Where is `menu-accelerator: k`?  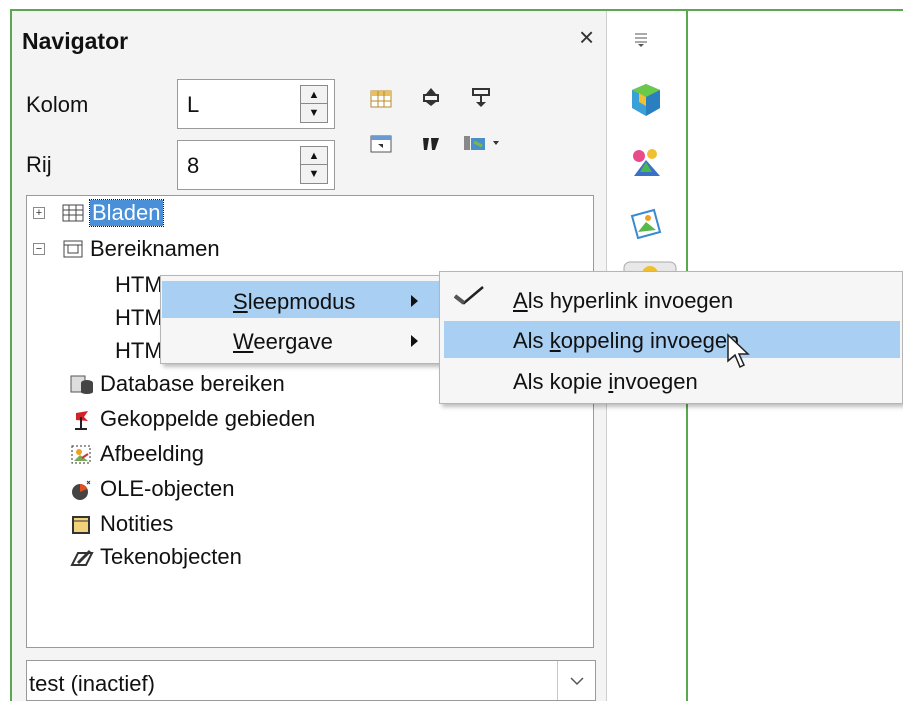
menu-accelerator: k is located at coordinates (555, 340).